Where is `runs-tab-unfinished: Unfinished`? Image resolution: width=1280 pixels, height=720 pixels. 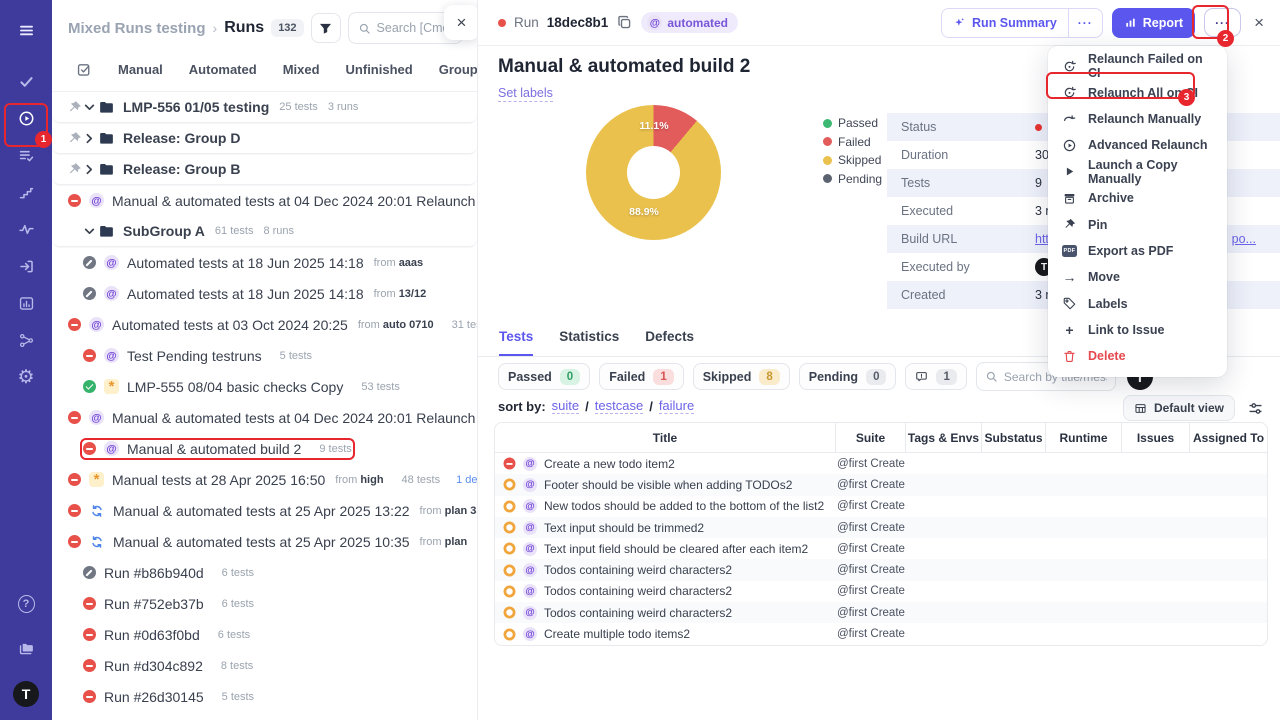 runs-tab-unfinished: Unfinished is located at coordinates (379, 69).